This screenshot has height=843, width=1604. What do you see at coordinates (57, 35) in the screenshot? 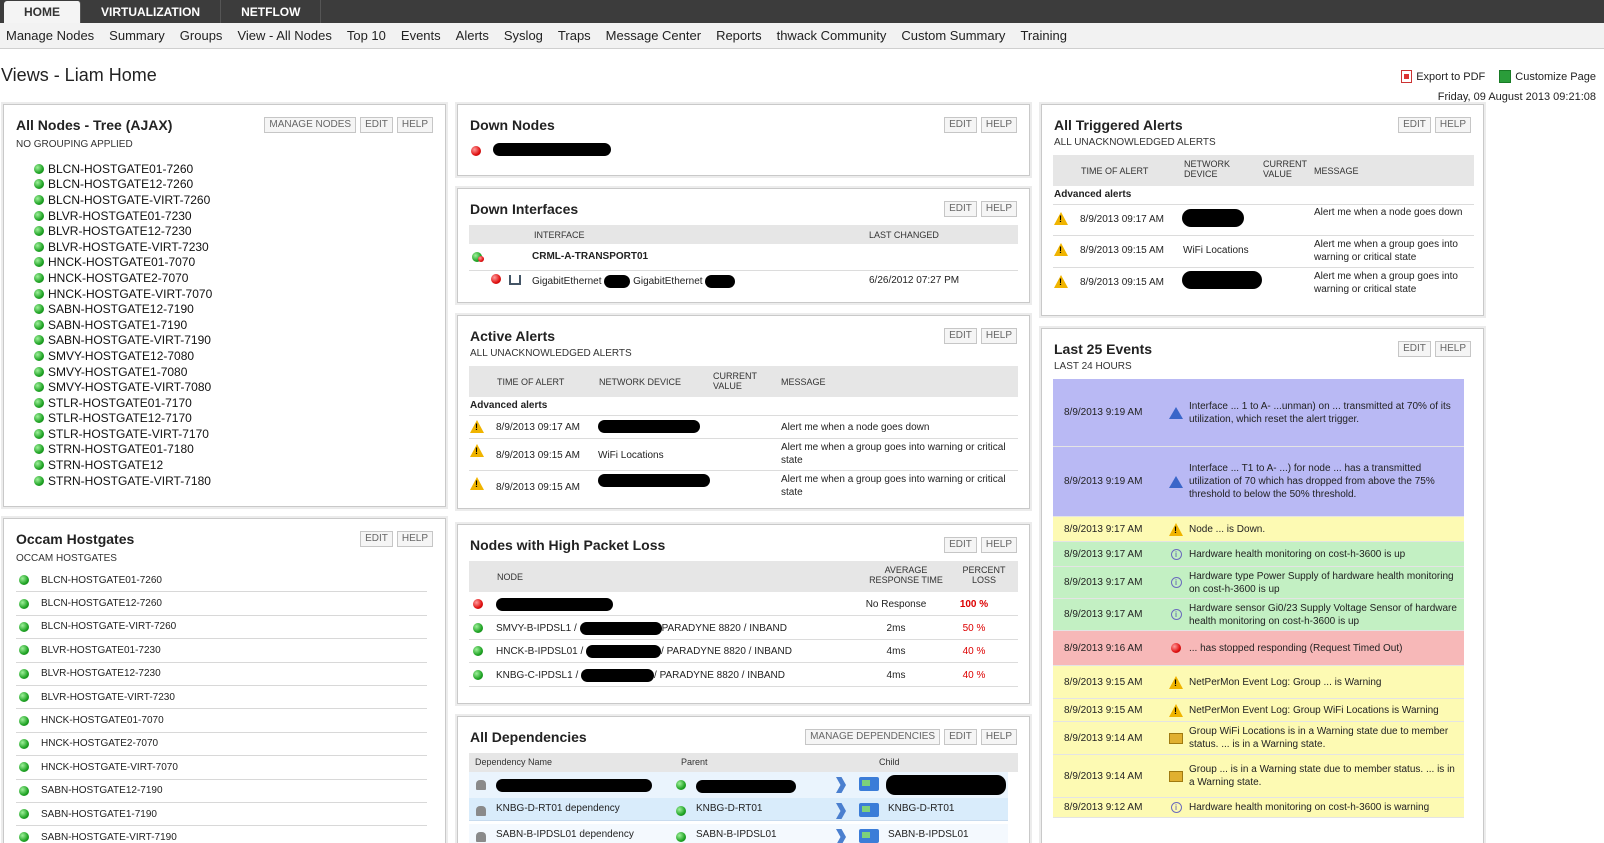
I see `menu-manage-nodes: Manage Nodes` at bounding box center [57, 35].